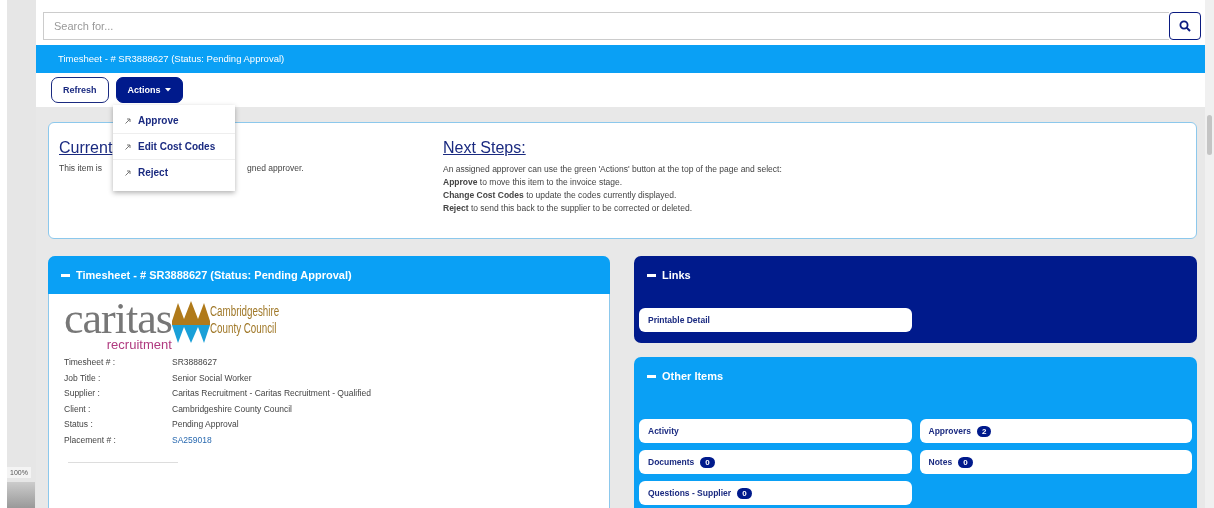 The image size is (1214, 508). What do you see at coordinates (1055, 462) in the screenshot?
I see `item-link: Notes 0` at bounding box center [1055, 462].